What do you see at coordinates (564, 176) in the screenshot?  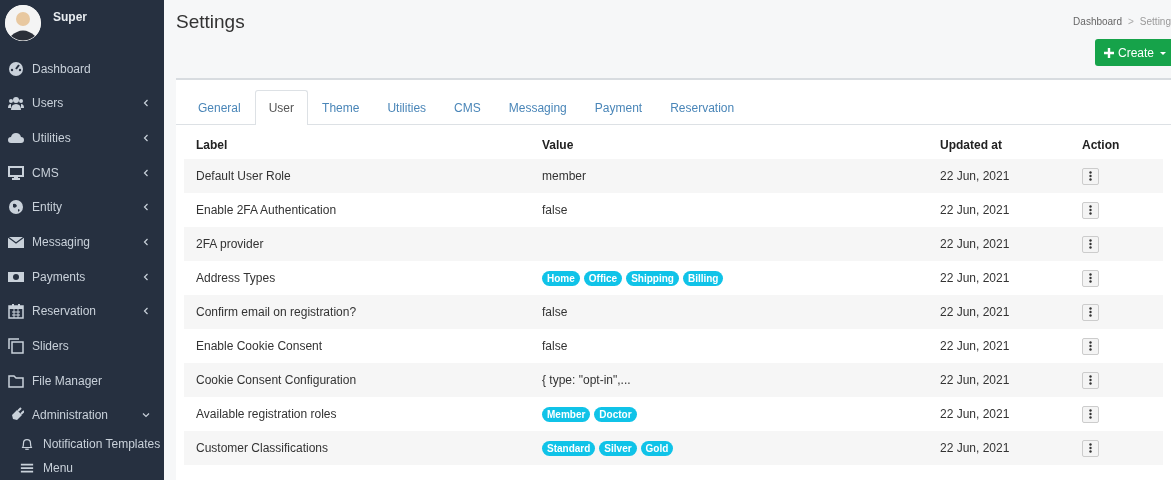 I see `setting-value: member` at bounding box center [564, 176].